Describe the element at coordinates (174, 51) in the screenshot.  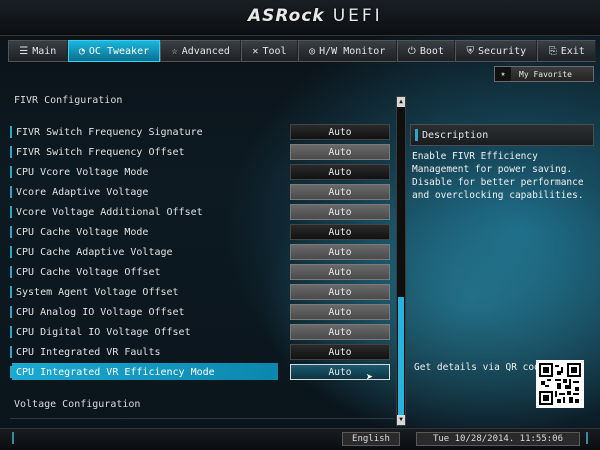
I see `star-icon: ☆` at that location.